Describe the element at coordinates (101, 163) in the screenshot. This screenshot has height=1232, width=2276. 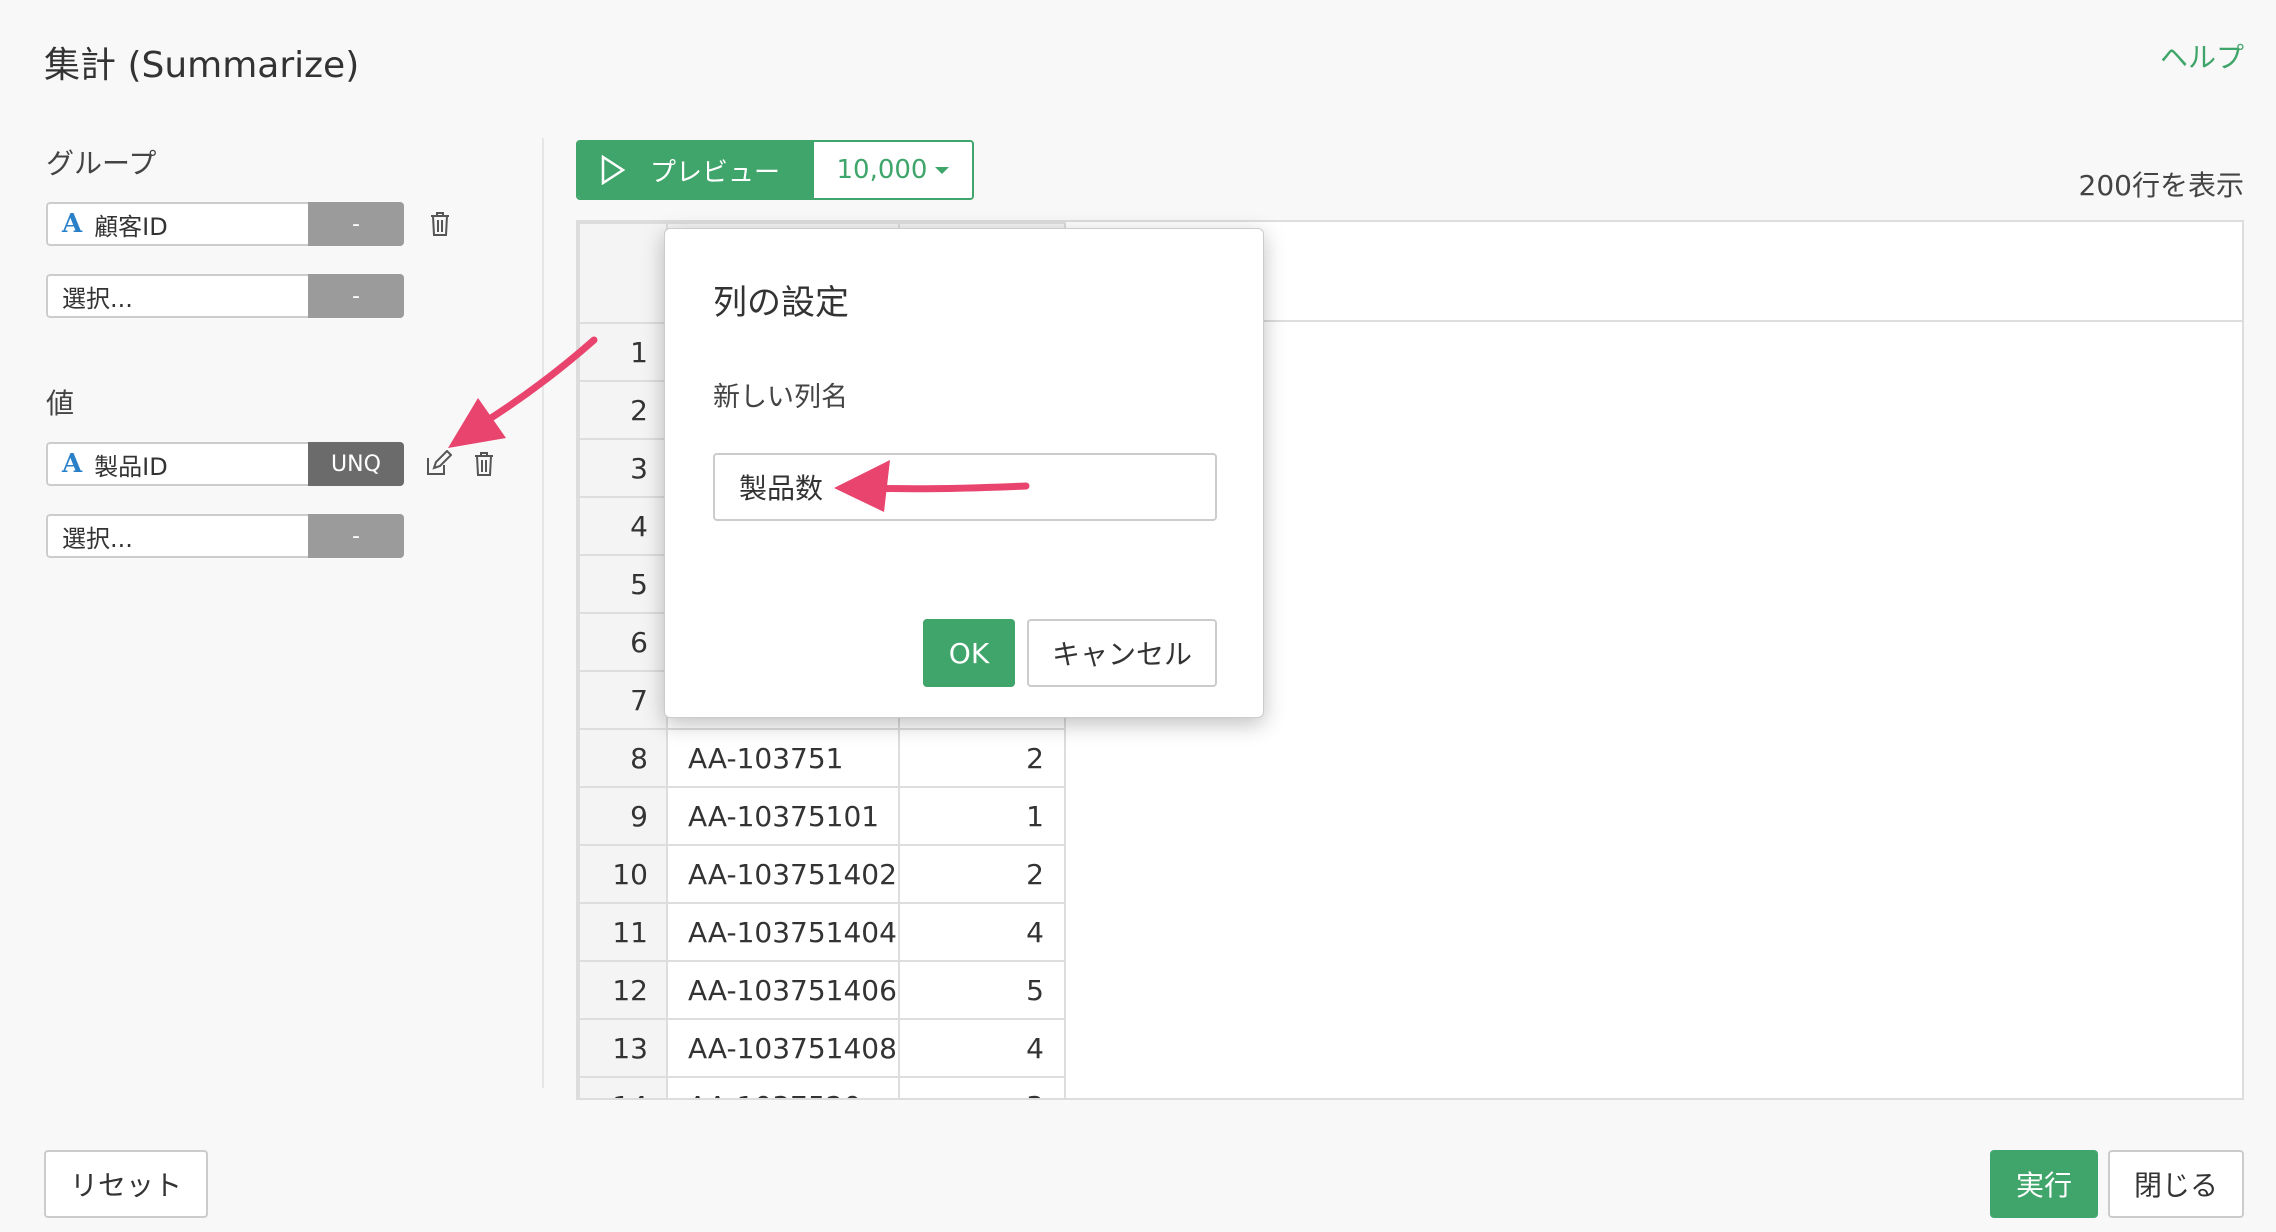
I see `group-section-label: グループ` at that location.